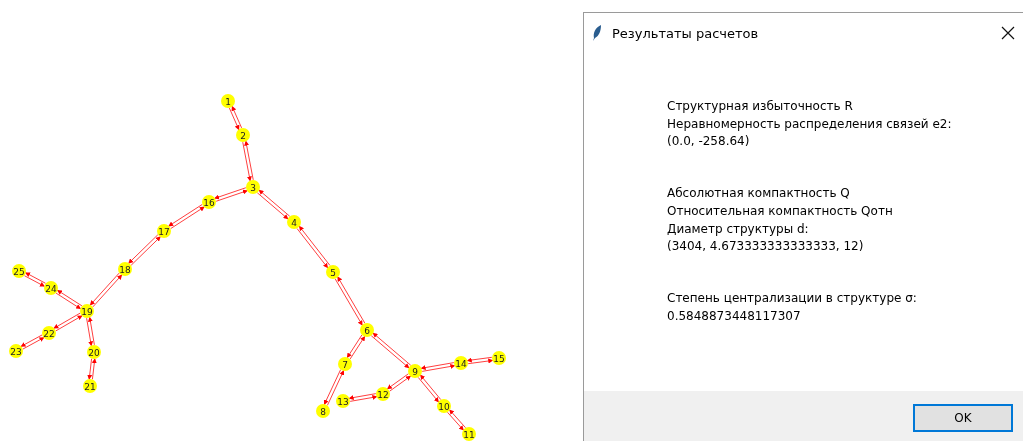 The height and width of the screenshot is (441, 1023). I want to click on close-icon, so click(1008, 33).